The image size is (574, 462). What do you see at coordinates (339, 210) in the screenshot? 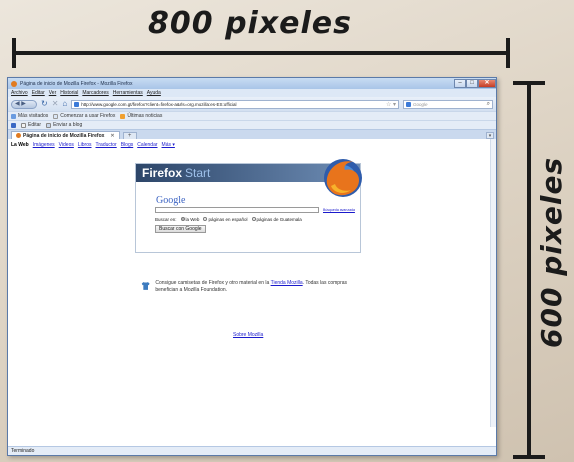
I see `advanced-search-link: Búsqueda avanzada` at bounding box center [339, 210].